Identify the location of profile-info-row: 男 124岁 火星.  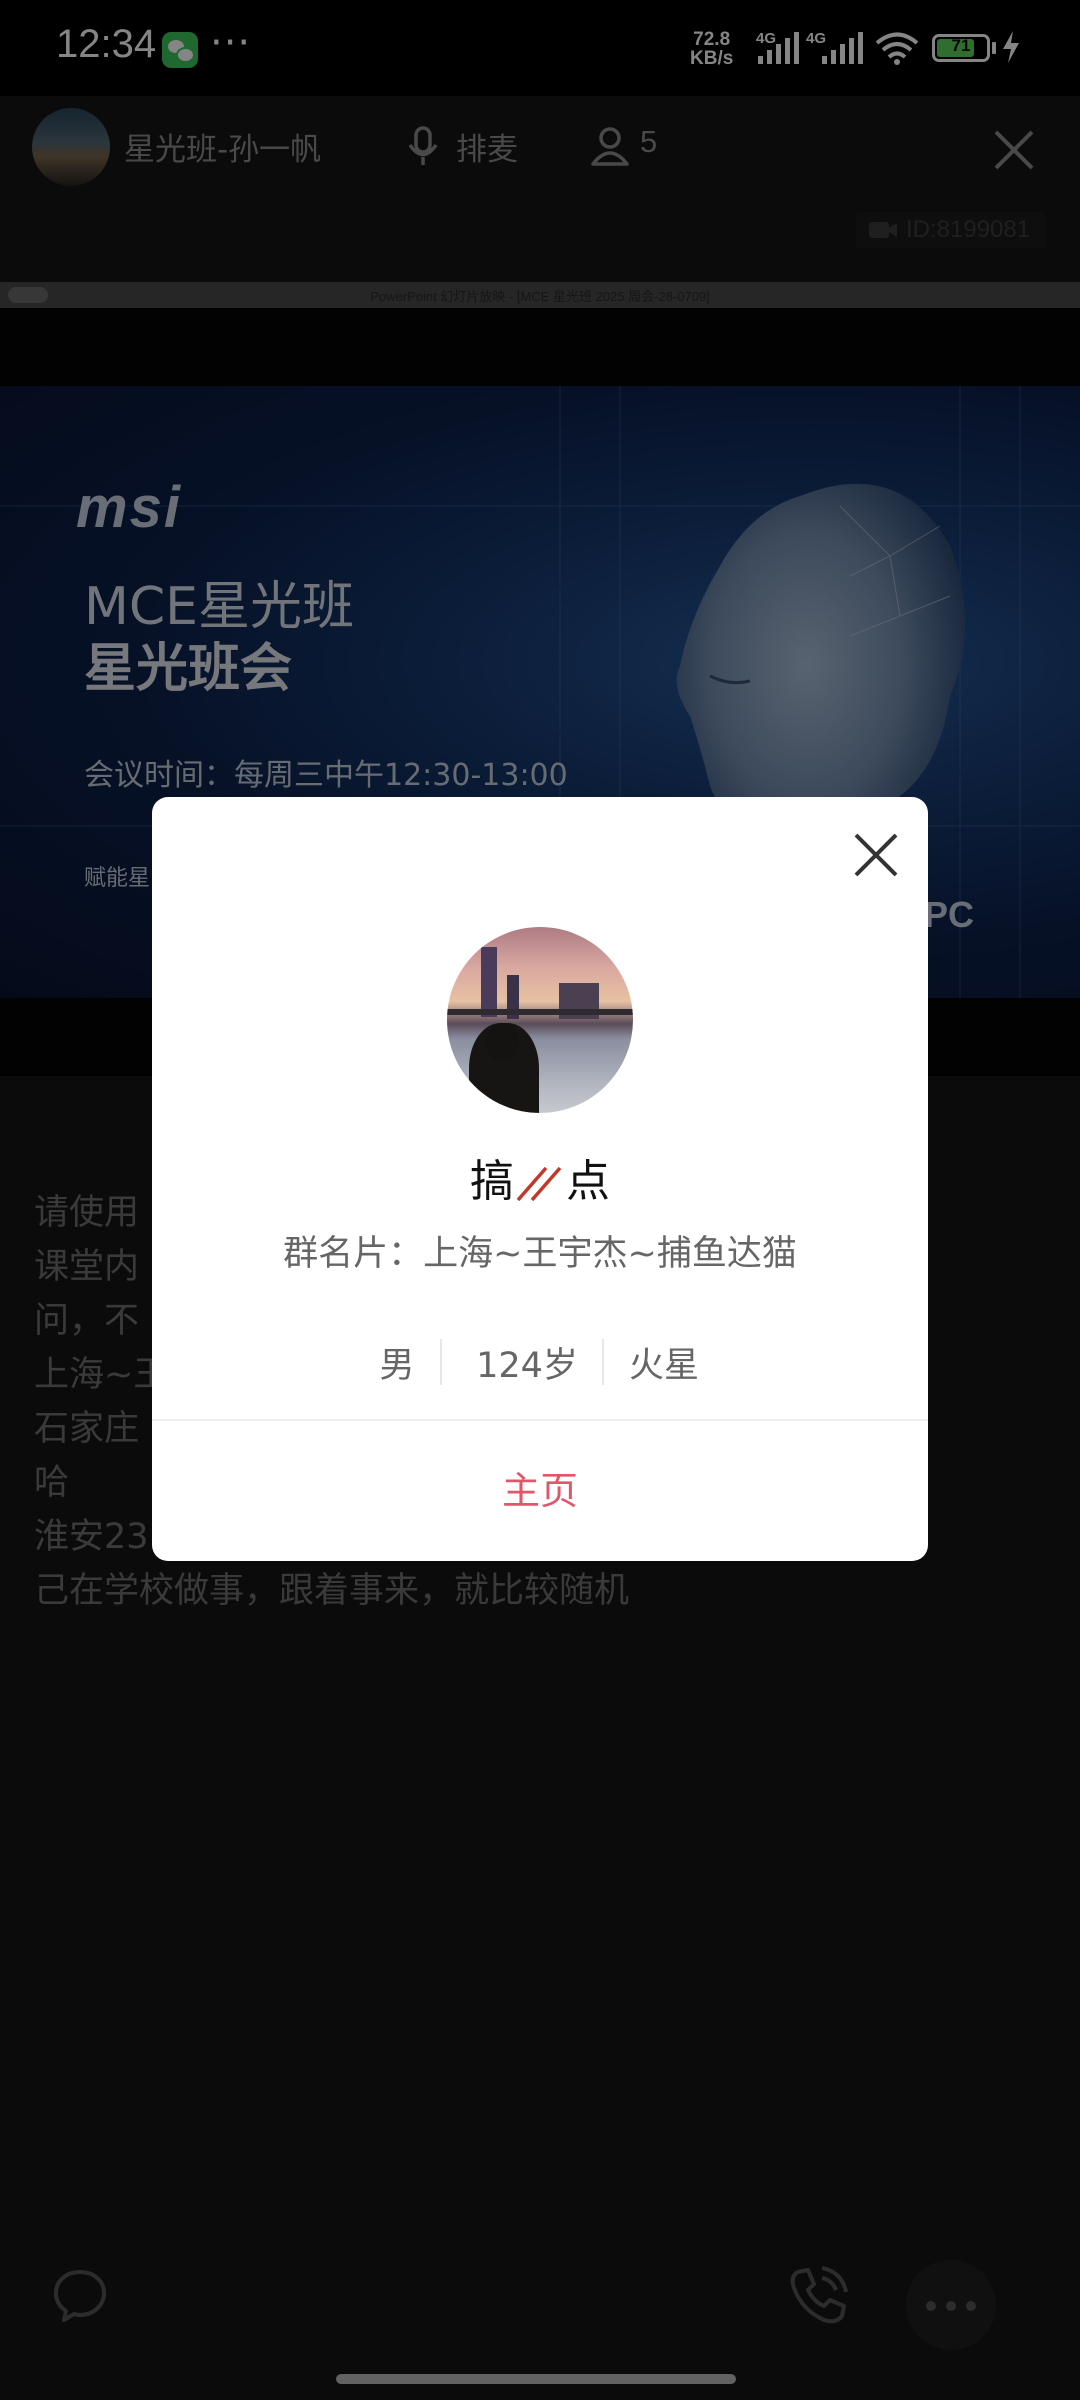
(540, 1362).